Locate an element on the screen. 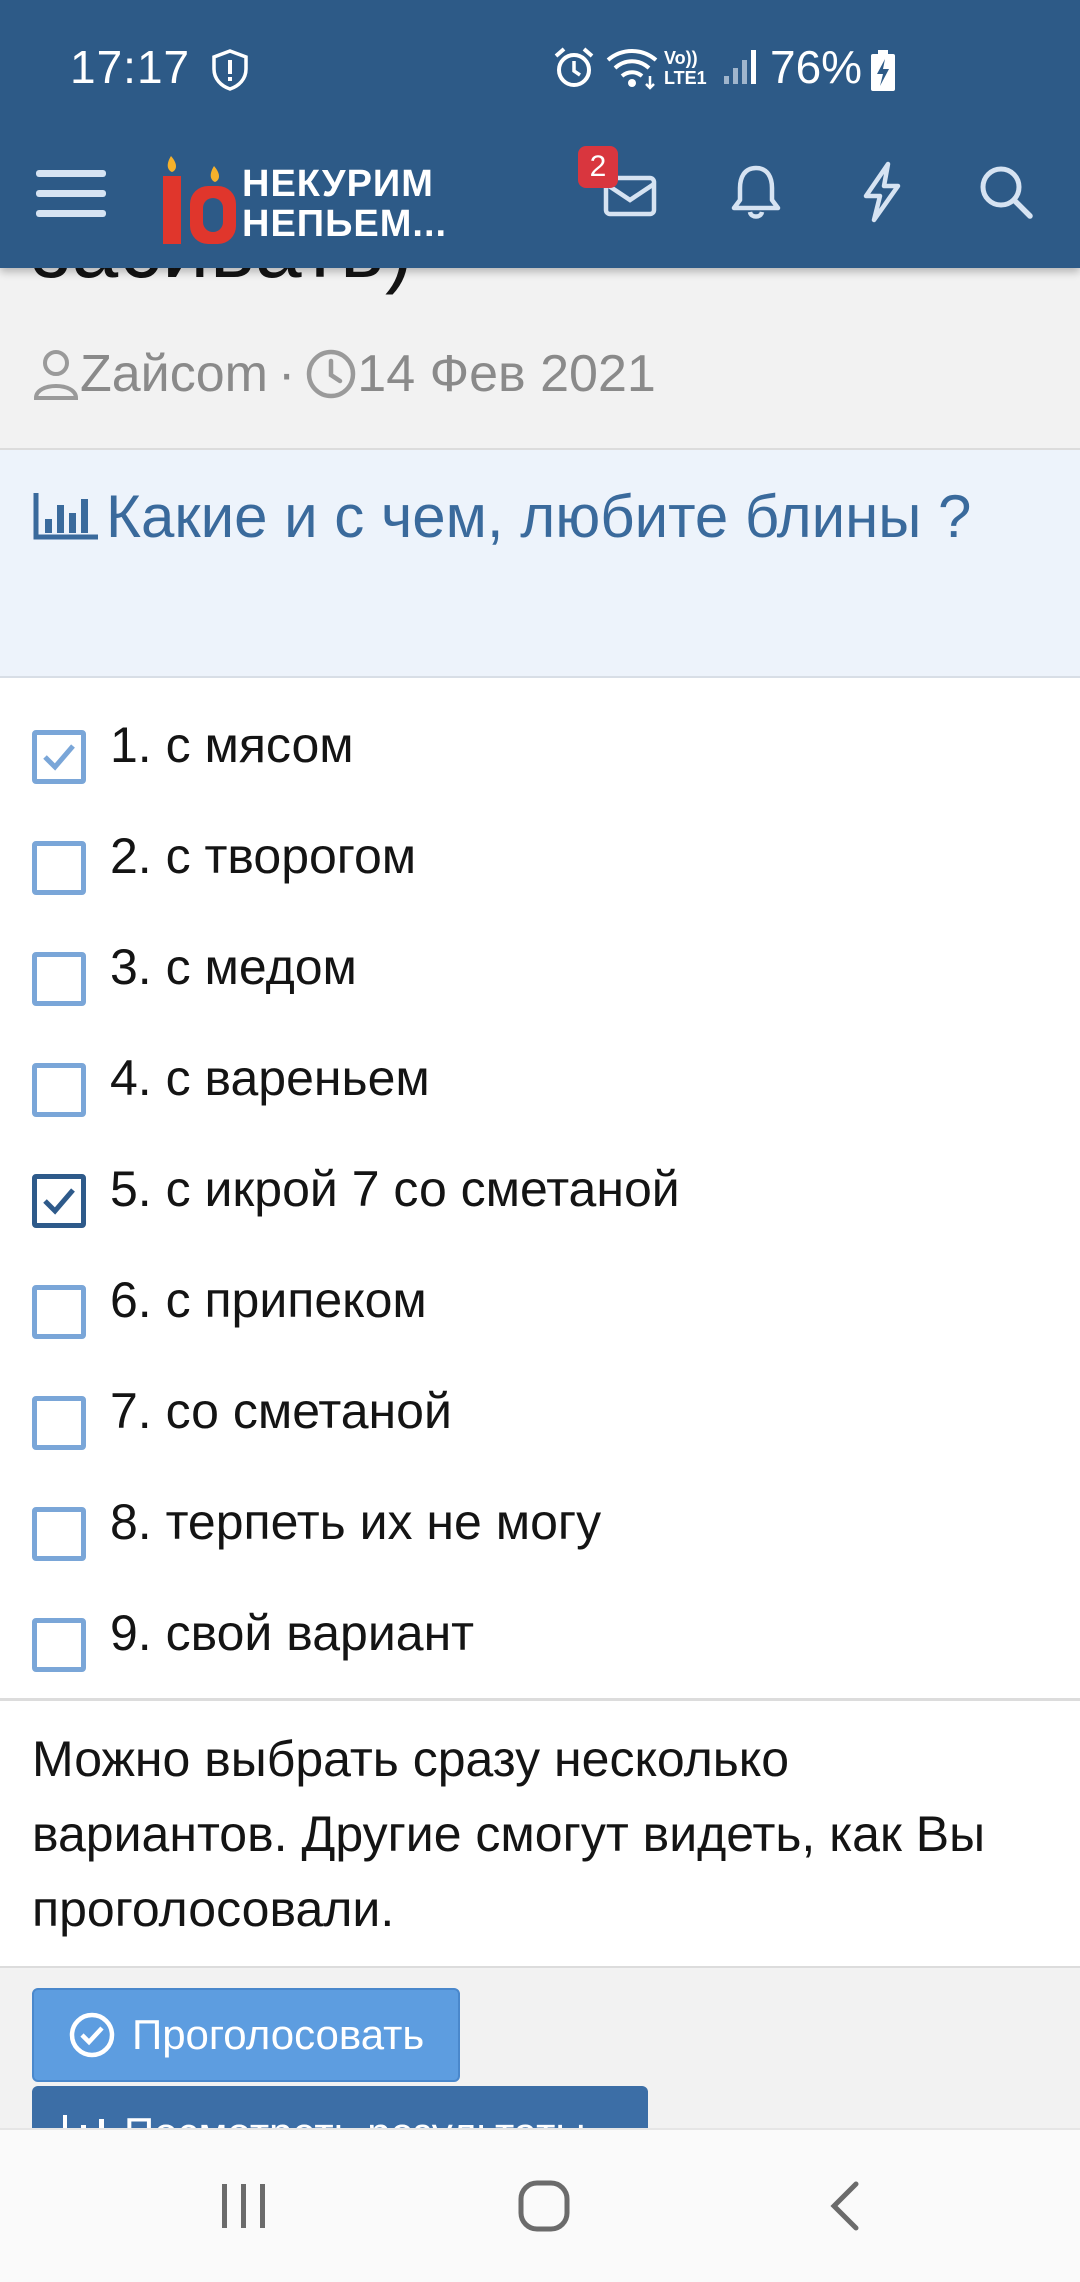 This screenshot has height=2282, width=1080. option-label: 6. с припеком is located at coordinates (268, 1300).